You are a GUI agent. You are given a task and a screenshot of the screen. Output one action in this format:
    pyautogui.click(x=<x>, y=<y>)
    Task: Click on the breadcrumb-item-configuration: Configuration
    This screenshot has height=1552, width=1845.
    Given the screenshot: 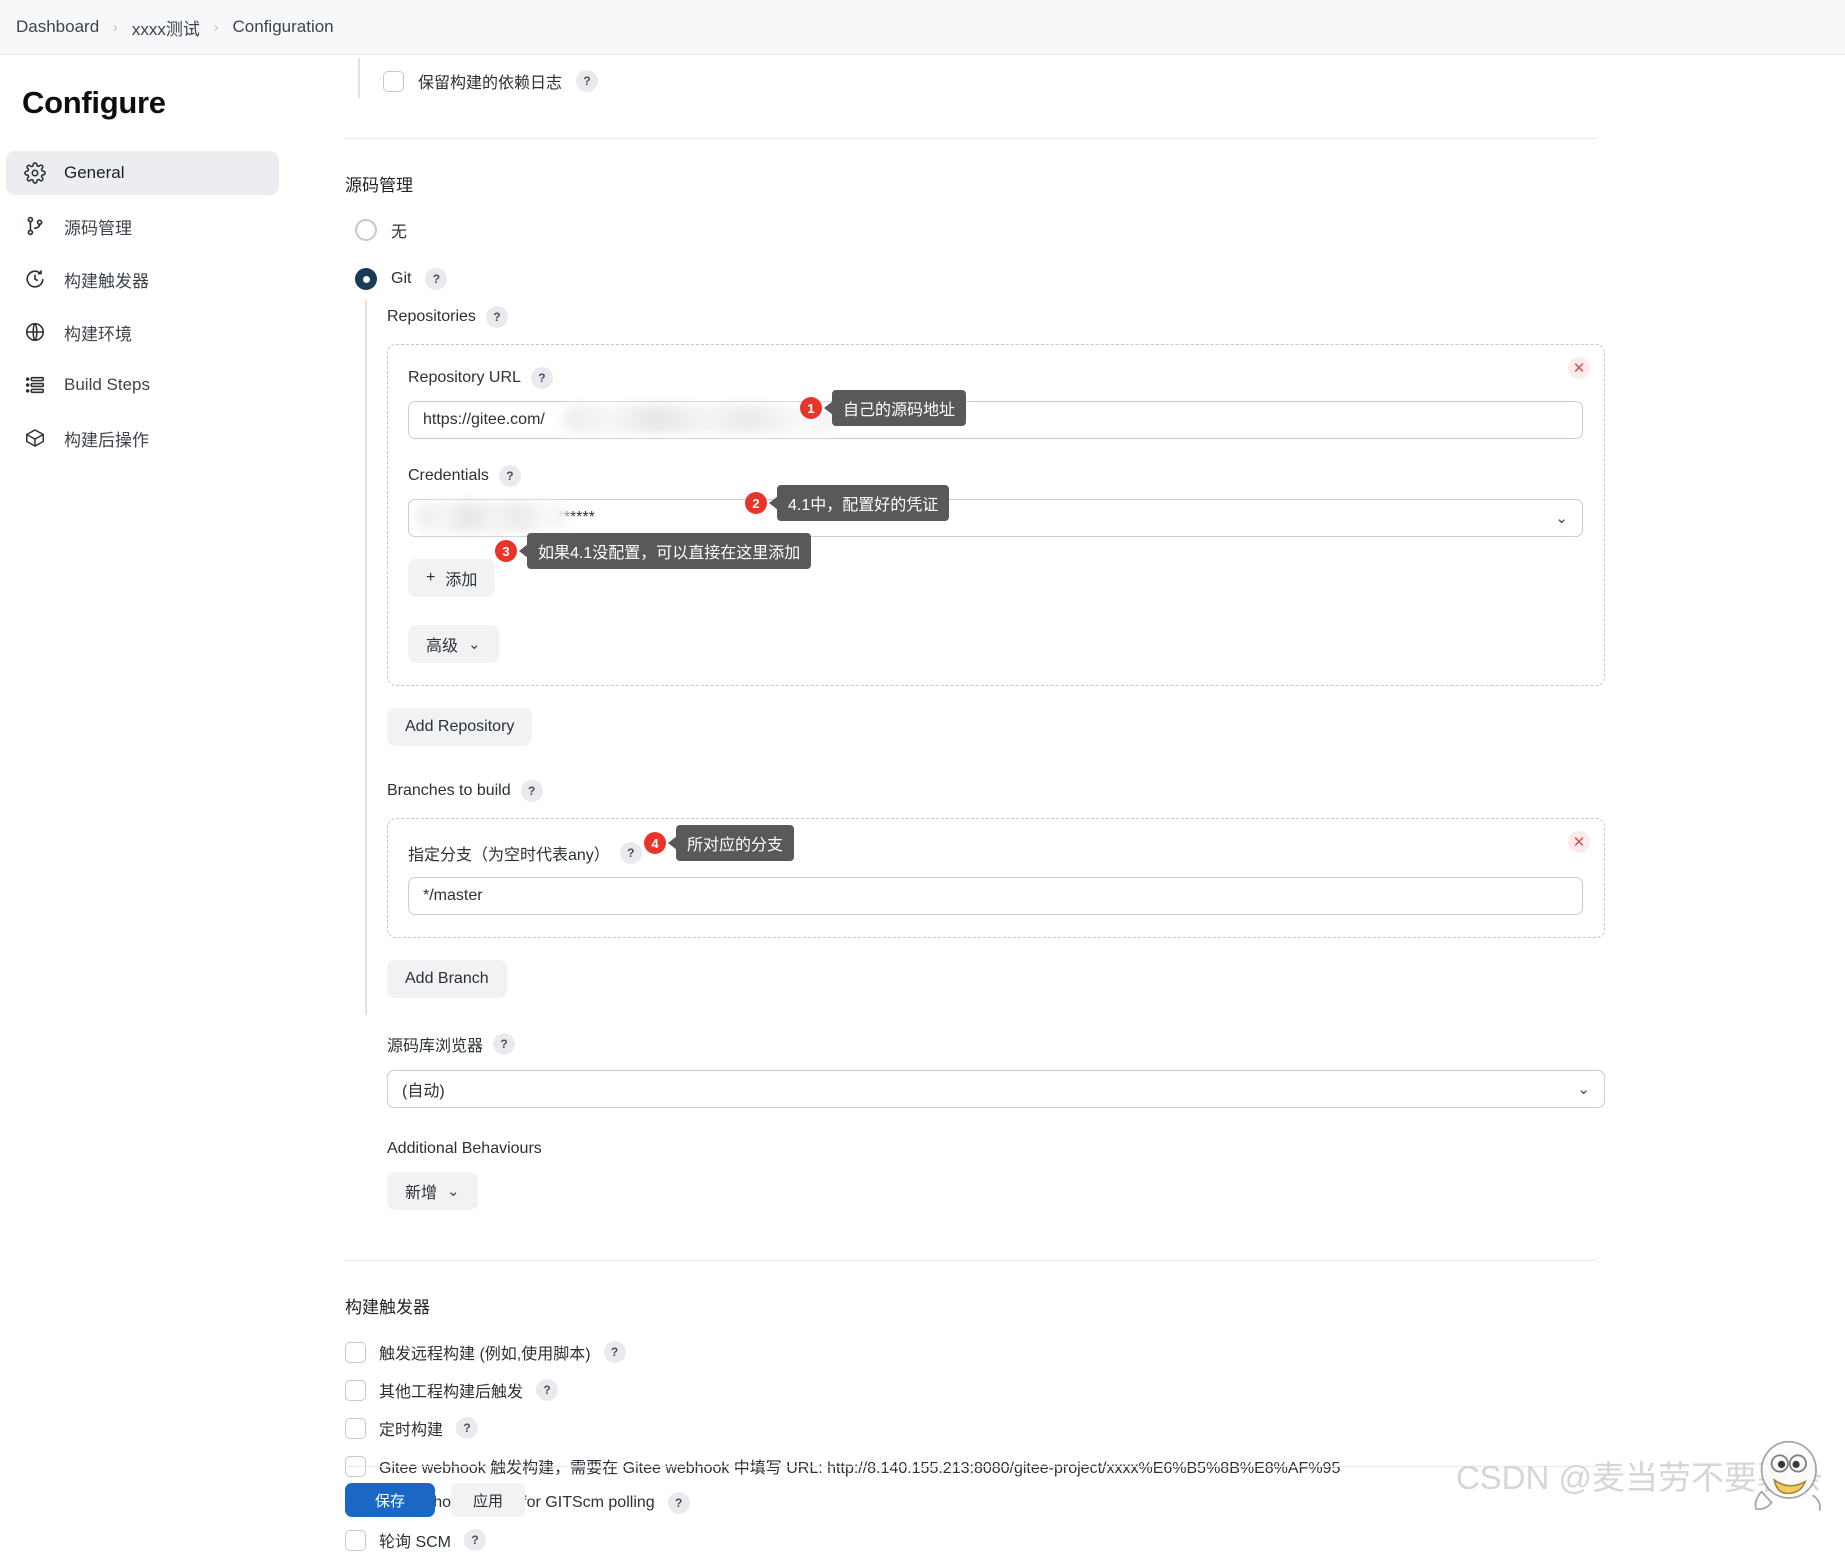 What is the action you would take?
    pyautogui.click(x=283, y=27)
    